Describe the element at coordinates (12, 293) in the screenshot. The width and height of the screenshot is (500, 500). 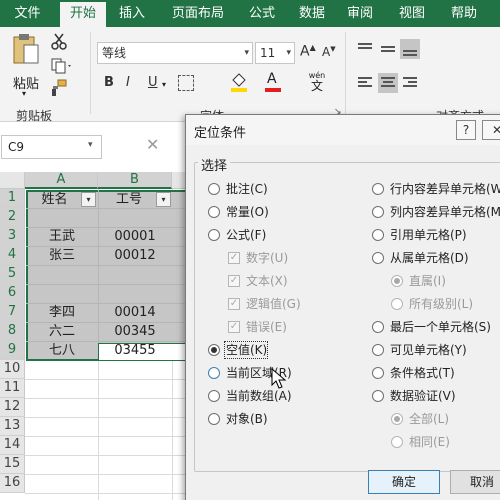
I see `row-header-6: 6` at that location.